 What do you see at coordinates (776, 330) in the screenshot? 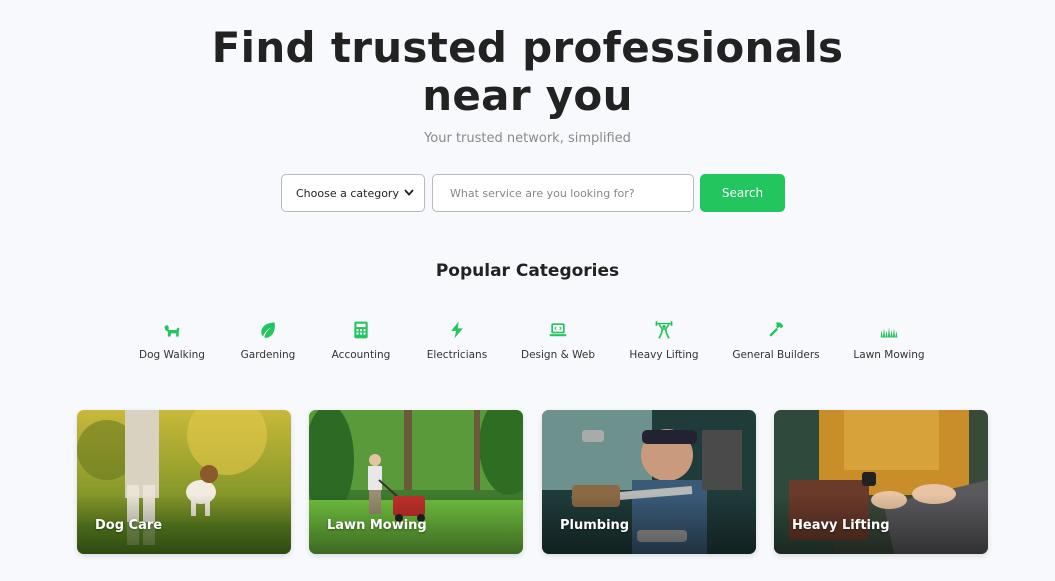
I see `hammer-icon` at bounding box center [776, 330].